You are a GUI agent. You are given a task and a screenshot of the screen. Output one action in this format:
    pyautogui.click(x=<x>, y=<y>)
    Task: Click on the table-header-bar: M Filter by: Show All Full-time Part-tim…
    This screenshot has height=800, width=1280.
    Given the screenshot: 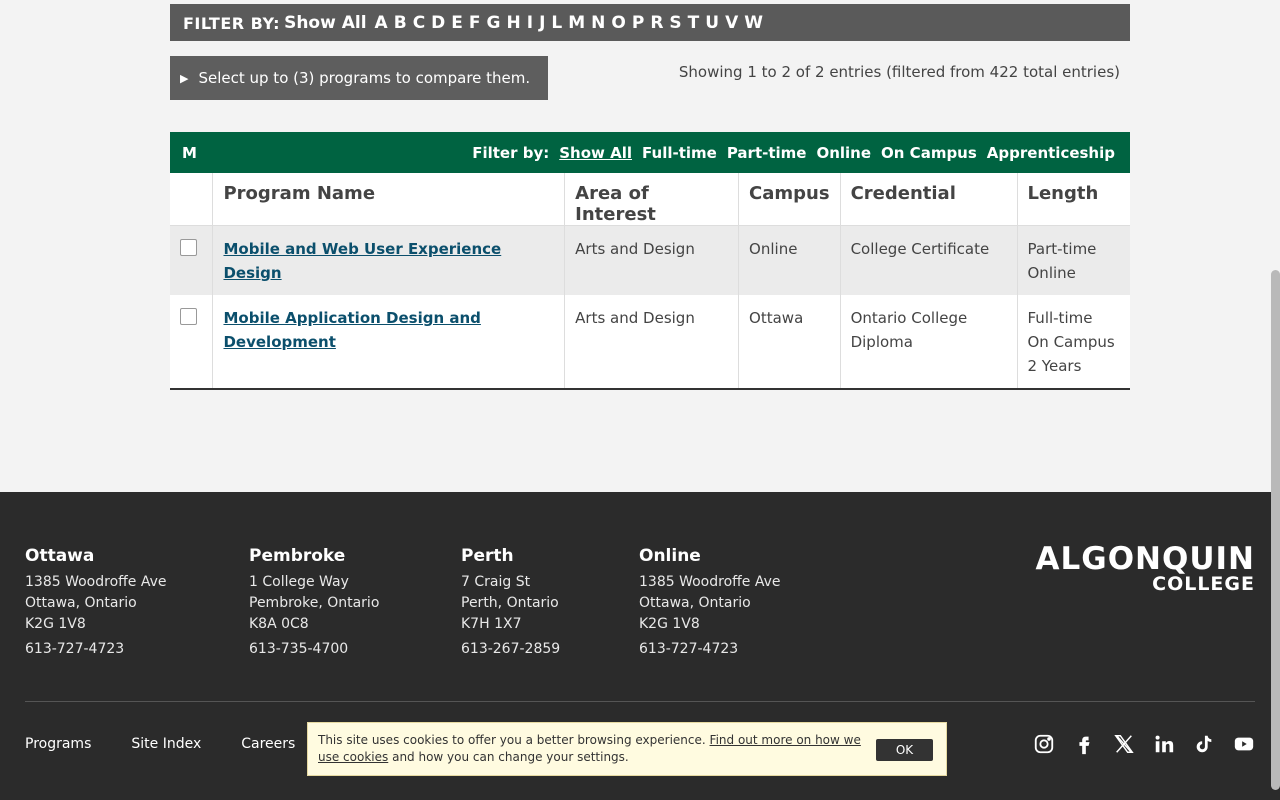 What is the action you would take?
    pyautogui.click(x=650, y=152)
    